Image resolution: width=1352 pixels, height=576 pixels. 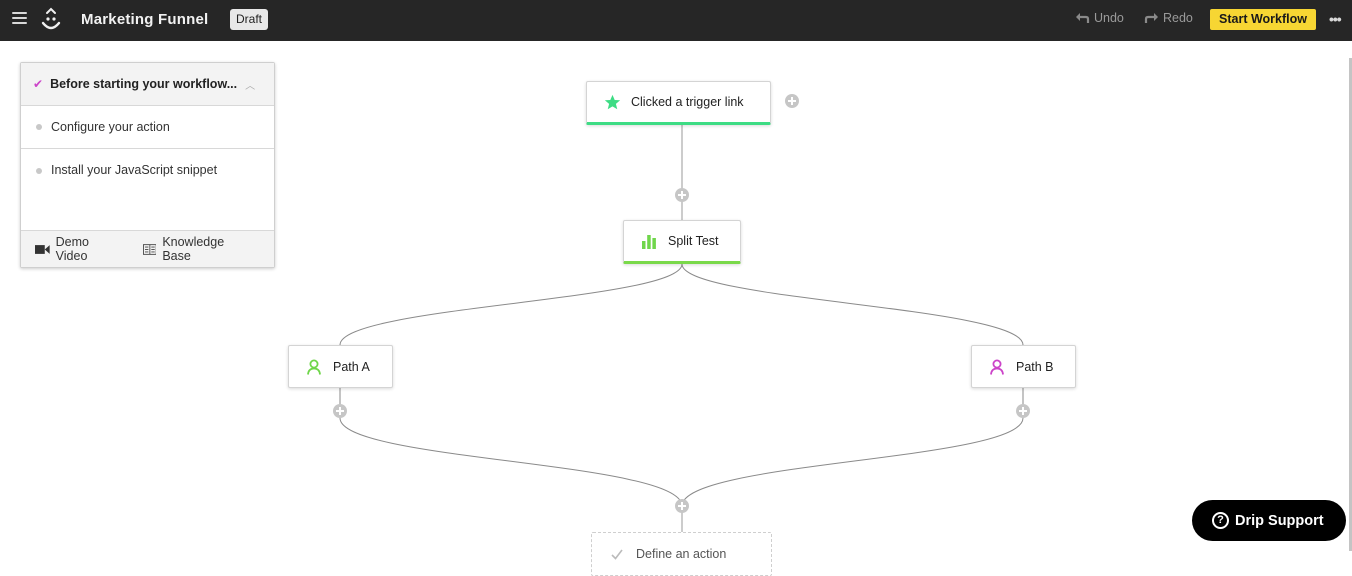 What do you see at coordinates (250, 84) in the screenshot?
I see `chevron-up-icon: ︿` at bounding box center [250, 84].